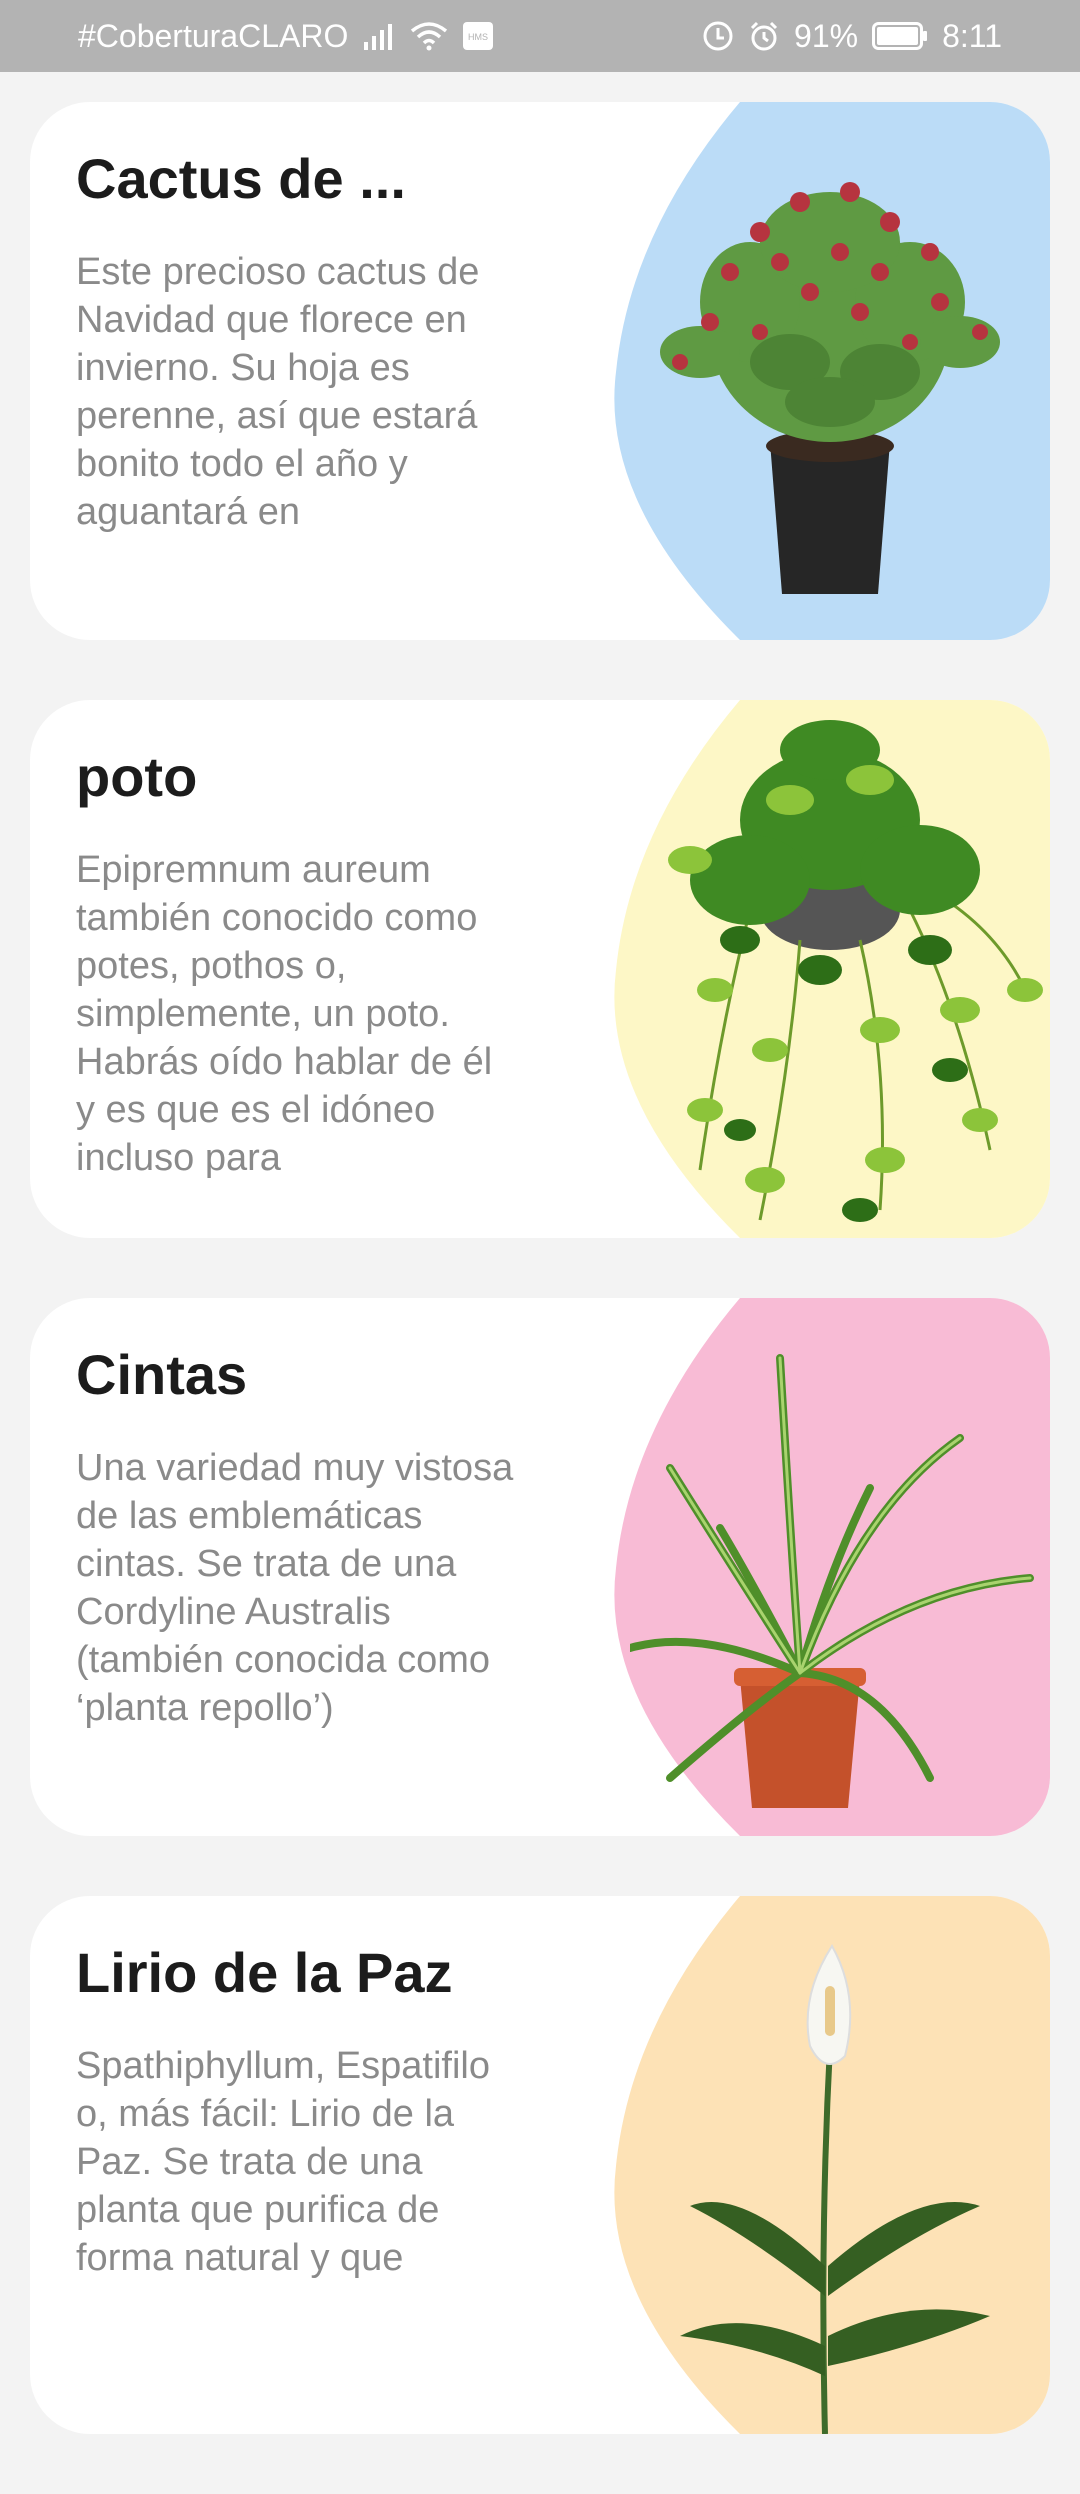  What do you see at coordinates (835, 2189) in the screenshot?
I see `peace-lily-image` at bounding box center [835, 2189].